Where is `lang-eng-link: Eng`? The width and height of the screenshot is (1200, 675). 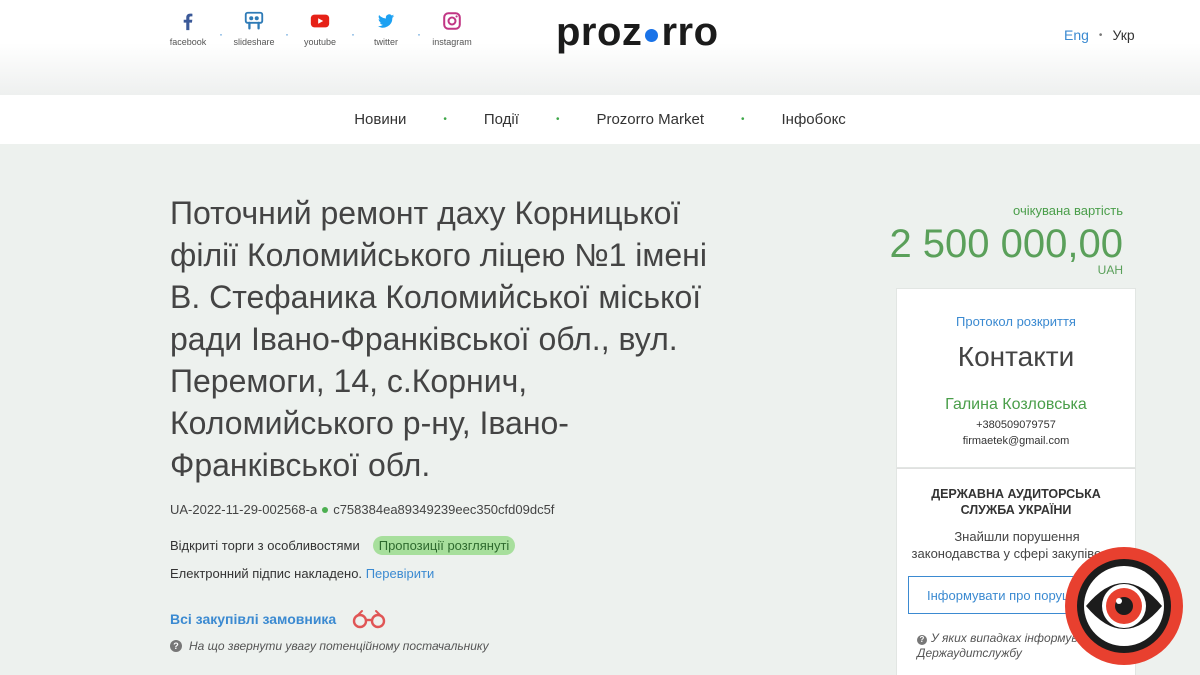 lang-eng-link: Eng is located at coordinates (1076, 35).